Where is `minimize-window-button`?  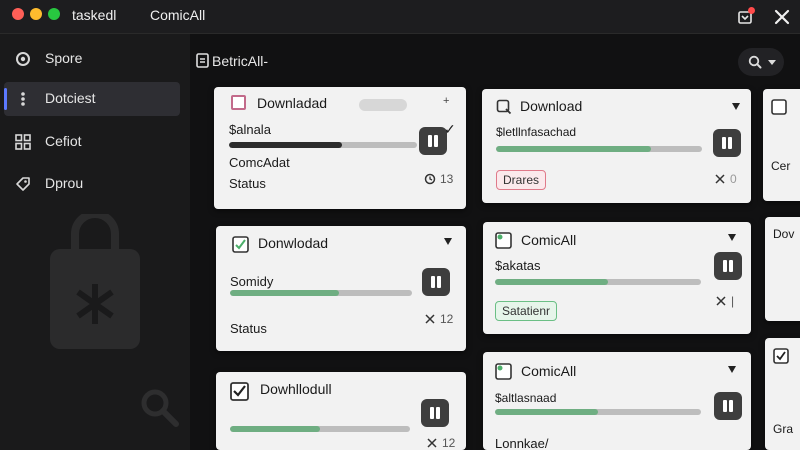 minimize-window-button is located at coordinates (36, 14).